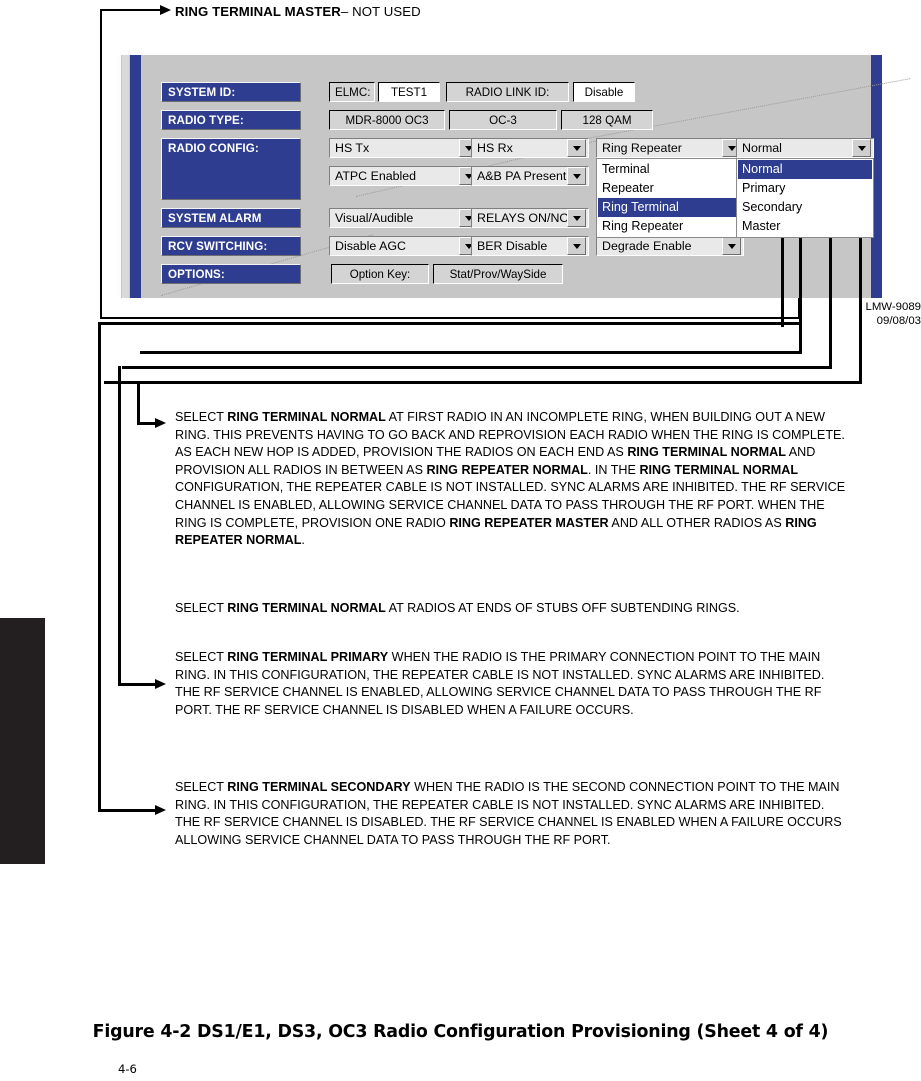  What do you see at coordinates (898, 321) in the screenshot?
I see `document-id-date: 09/08/03` at bounding box center [898, 321].